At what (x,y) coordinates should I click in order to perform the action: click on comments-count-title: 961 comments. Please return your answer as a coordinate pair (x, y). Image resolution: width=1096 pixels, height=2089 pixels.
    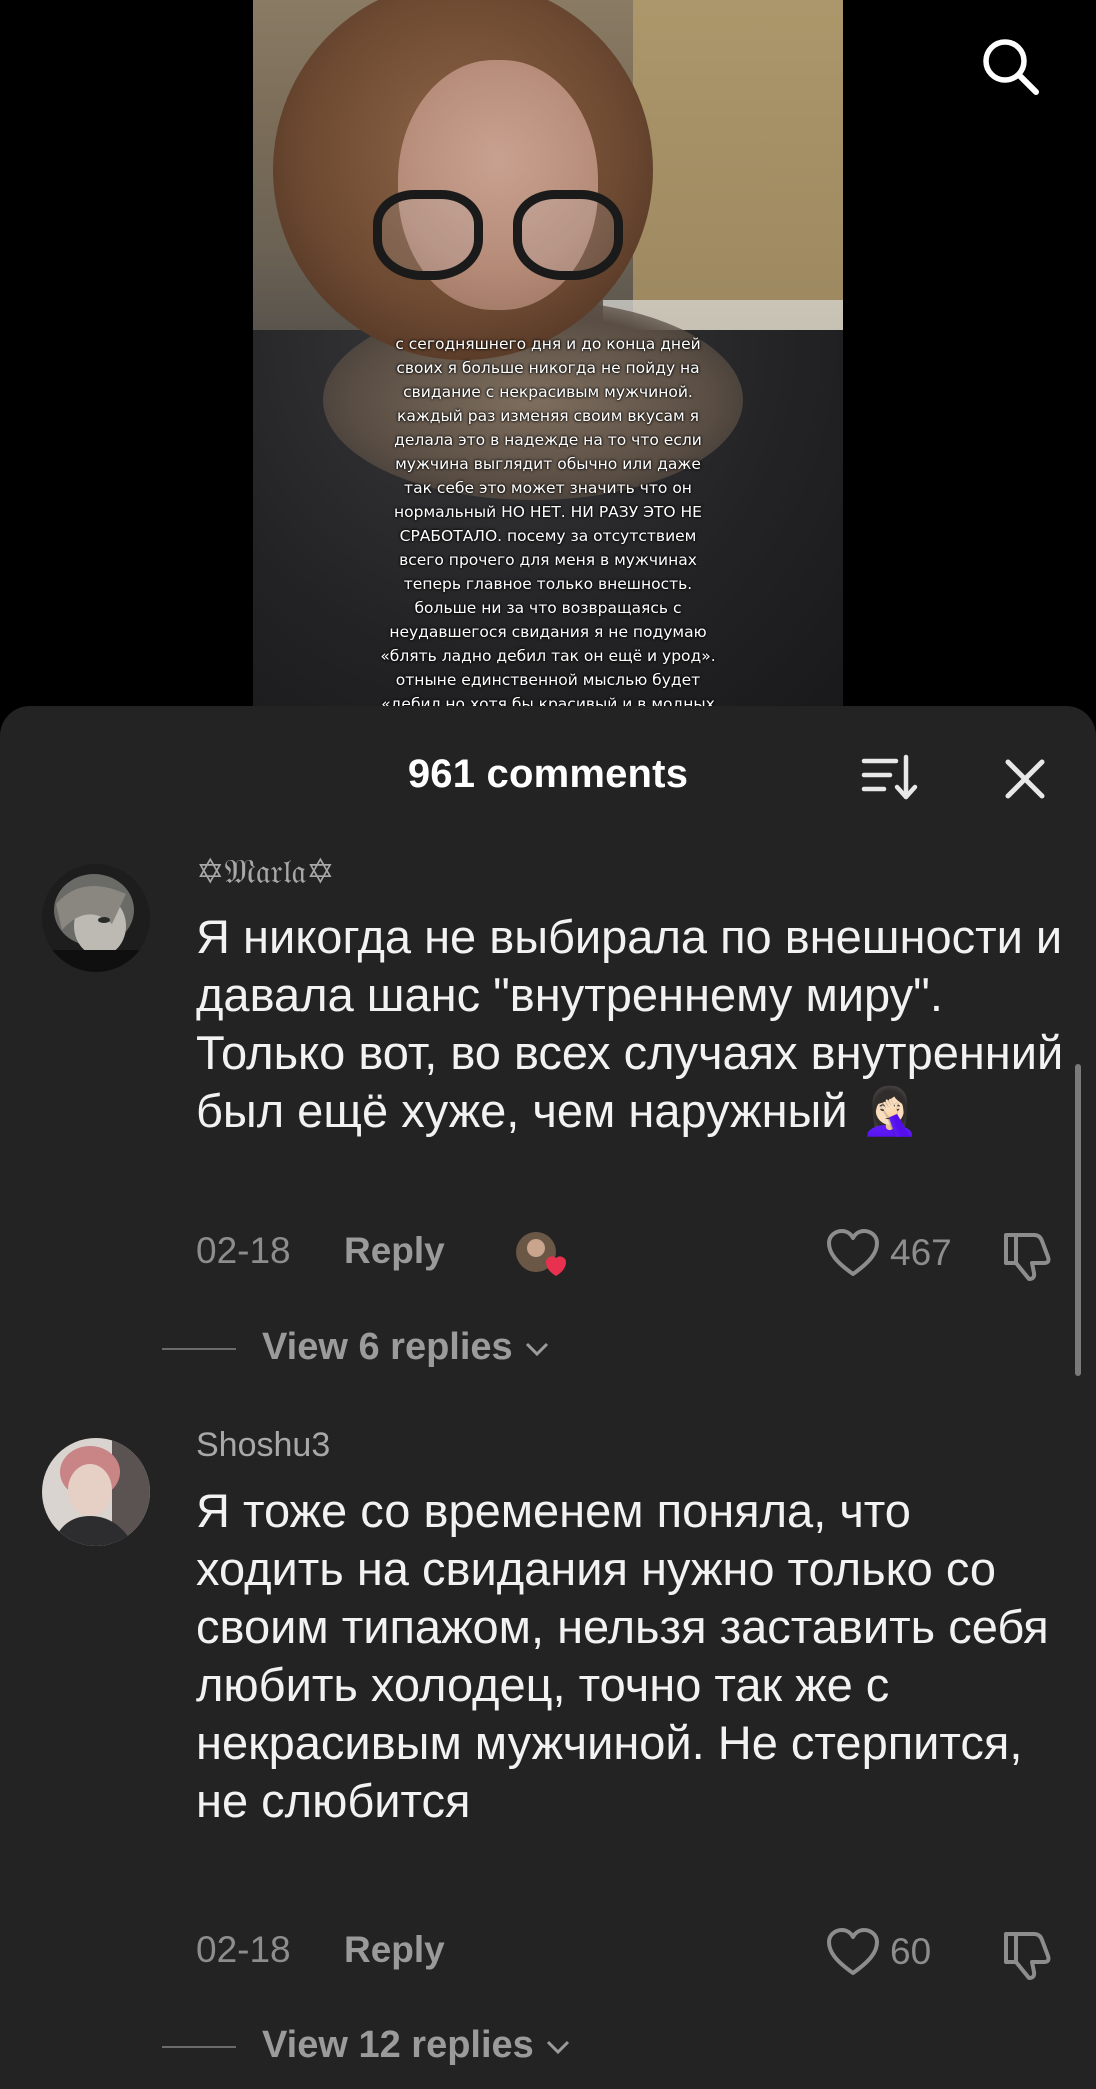
    Looking at the image, I should click on (548, 774).